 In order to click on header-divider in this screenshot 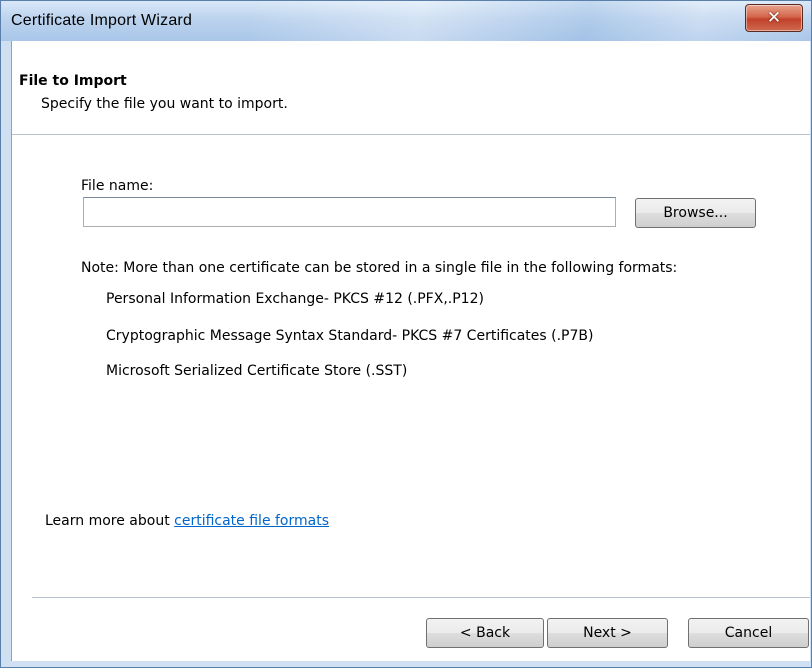, I will do `click(411, 134)`.